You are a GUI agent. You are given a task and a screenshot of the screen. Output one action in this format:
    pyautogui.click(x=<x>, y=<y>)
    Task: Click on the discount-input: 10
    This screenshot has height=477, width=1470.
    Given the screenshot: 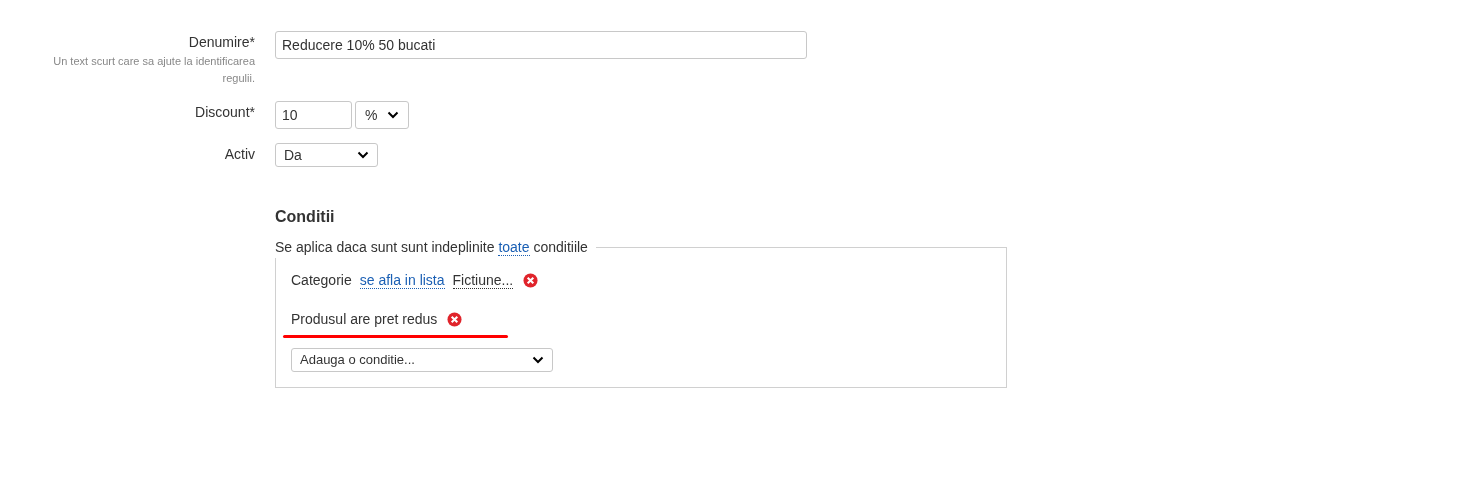 What is the action you would take?
    pyautogui.click(x=313, y=115)
    